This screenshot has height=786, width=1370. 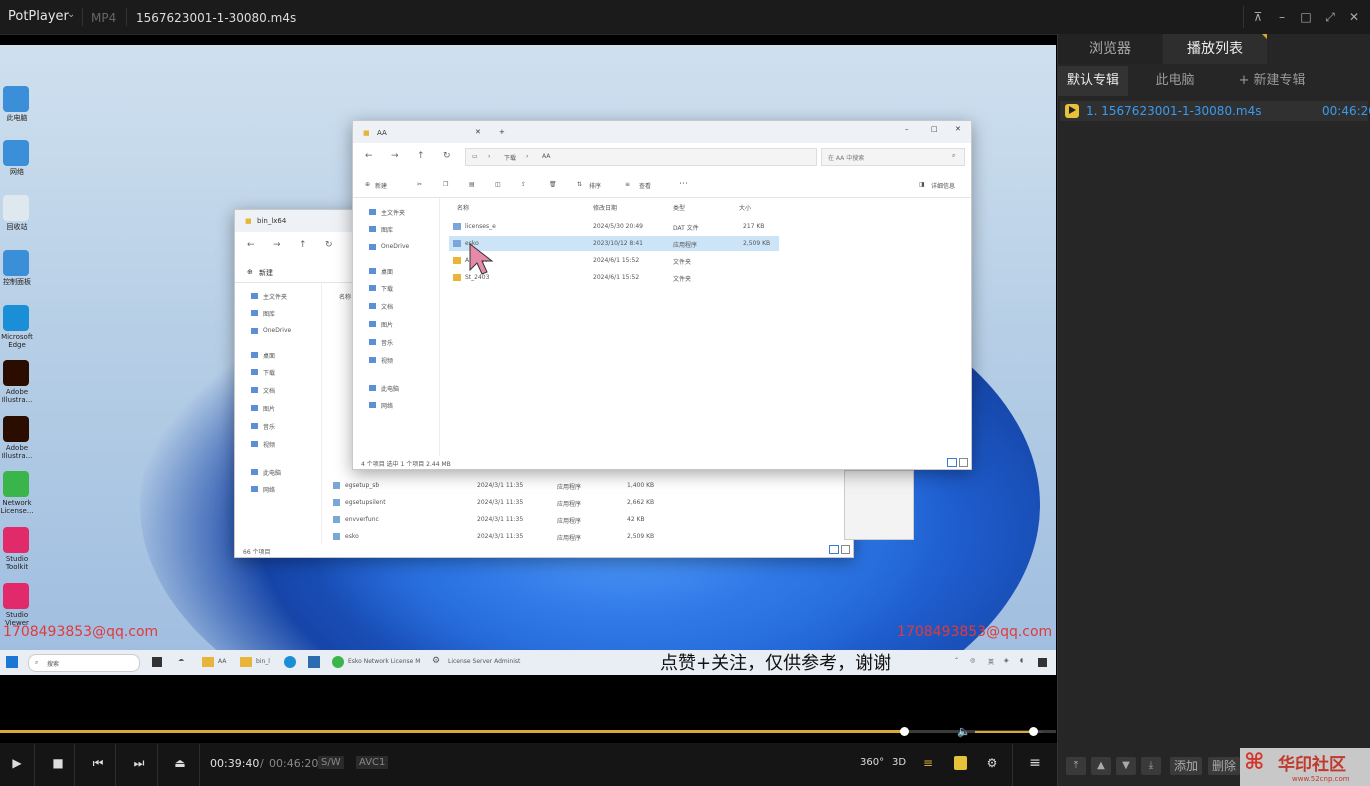 I want to click on settings-gear-icon: ⚙, so click(x=992, y=763).